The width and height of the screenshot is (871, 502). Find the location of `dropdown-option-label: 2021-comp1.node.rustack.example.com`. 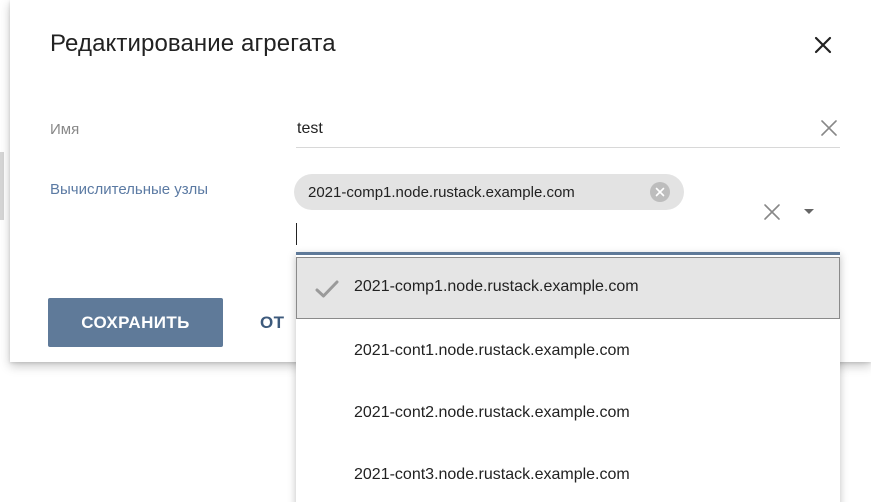

dropdown-option-label: 2021-comp1.node.rustack.example.com is located at coordinates (496, 286).